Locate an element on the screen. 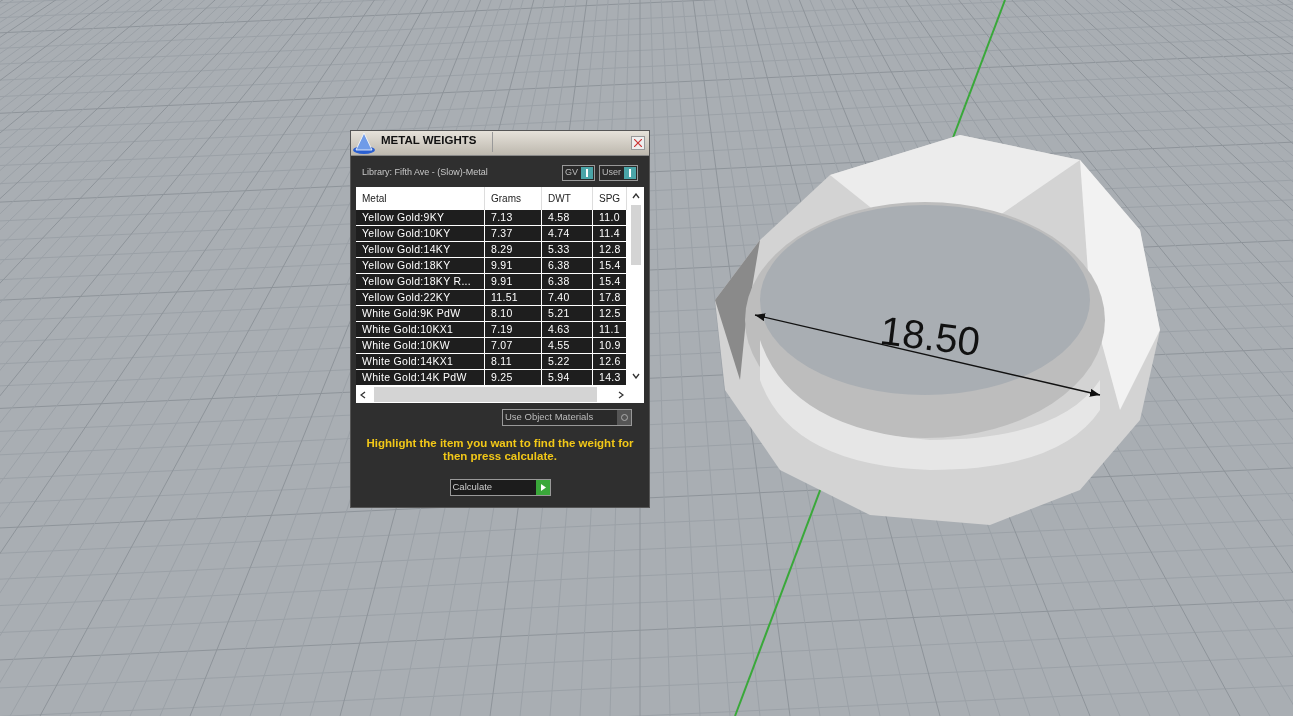 The width and height of the screenshot is (1293, 716). calculate-button: Calculate is located at coordinates (500, 487).